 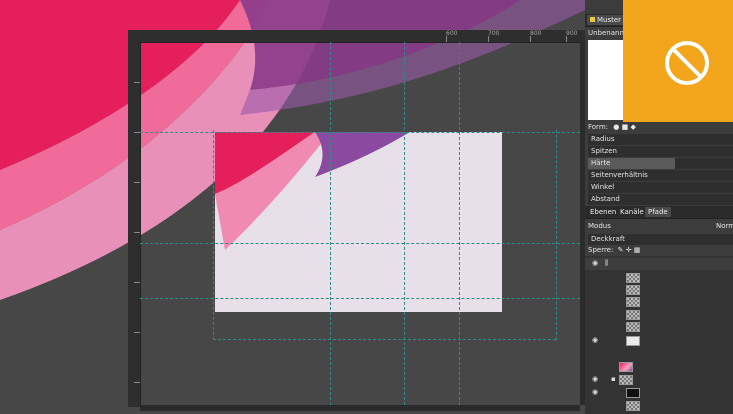 What do you see at coordinates (494, 33) in the screenshot?
I see `ruler-label-700: 700` at bounding box center [494, 33].